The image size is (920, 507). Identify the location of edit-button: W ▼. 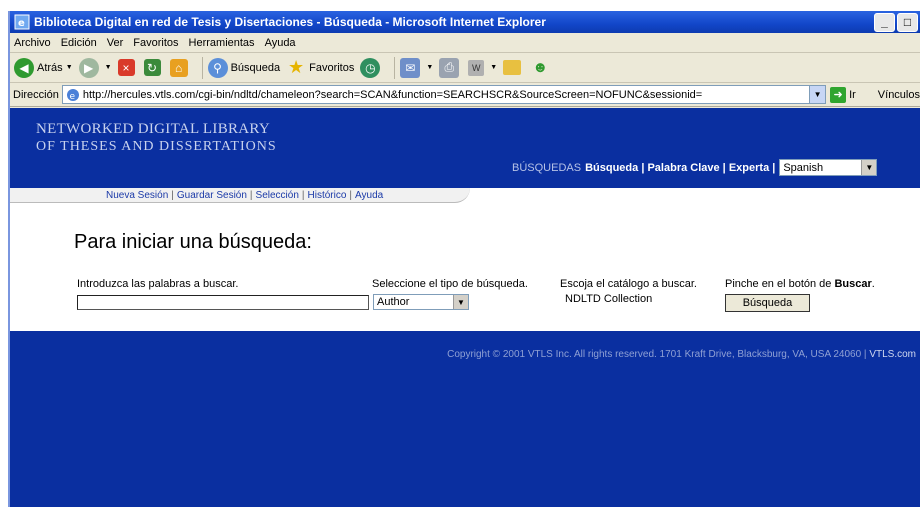
(483, 67).